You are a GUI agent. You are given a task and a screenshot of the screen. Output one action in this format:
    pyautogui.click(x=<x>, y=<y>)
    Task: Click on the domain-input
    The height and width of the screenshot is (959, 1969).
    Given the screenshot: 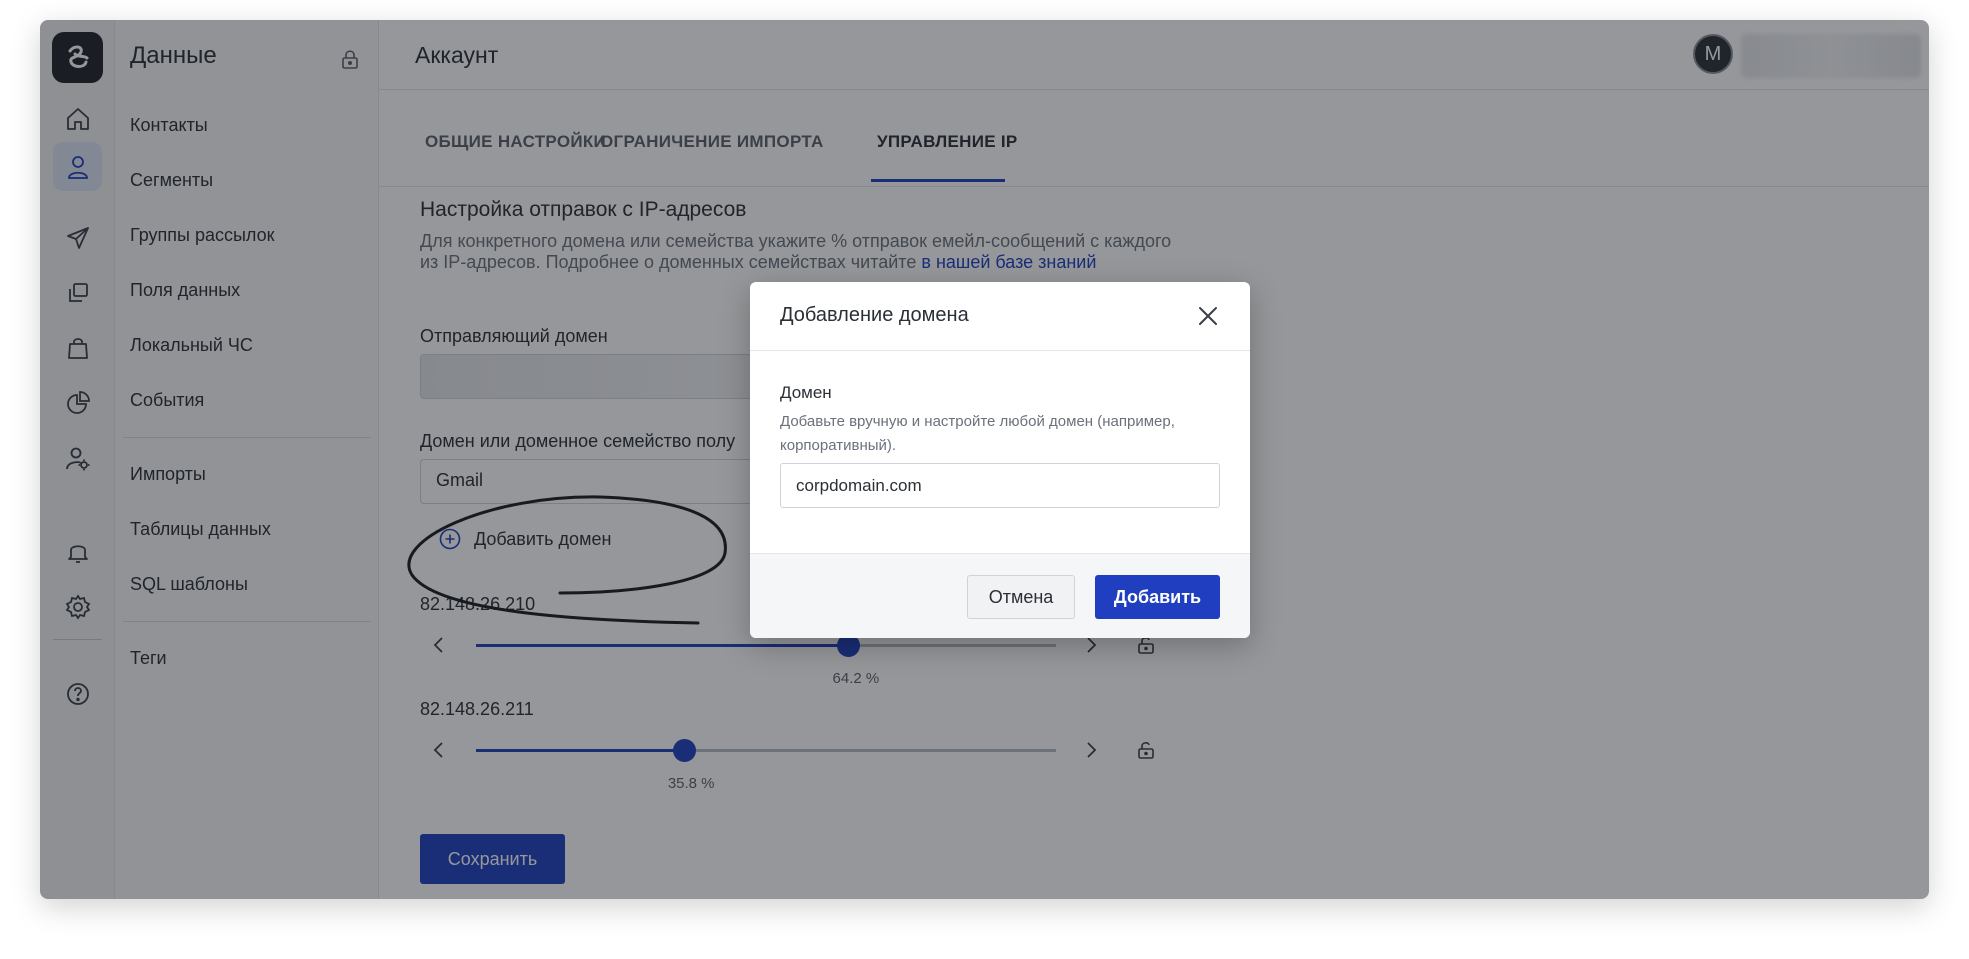 What is the action you would take?
    pyautogui.click(x=1000, y=485)
    